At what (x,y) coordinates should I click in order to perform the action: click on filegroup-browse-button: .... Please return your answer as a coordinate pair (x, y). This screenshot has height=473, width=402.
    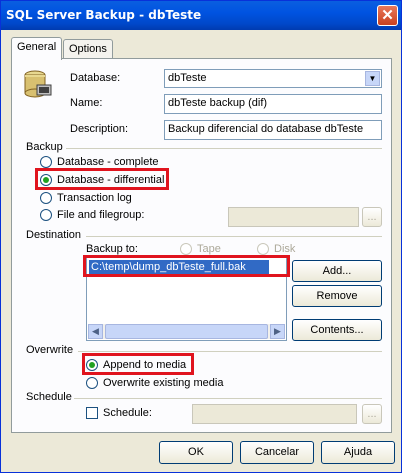
    Looking at the image, I should click on (372, 217).